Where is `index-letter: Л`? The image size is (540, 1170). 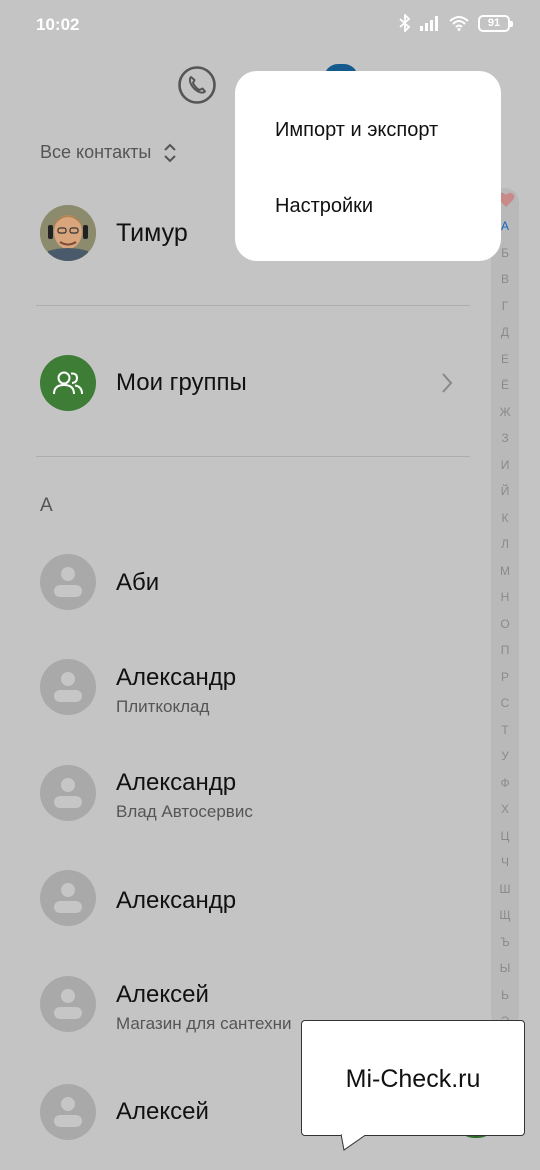
index-letter: Л is located at coordinates (505, 544).